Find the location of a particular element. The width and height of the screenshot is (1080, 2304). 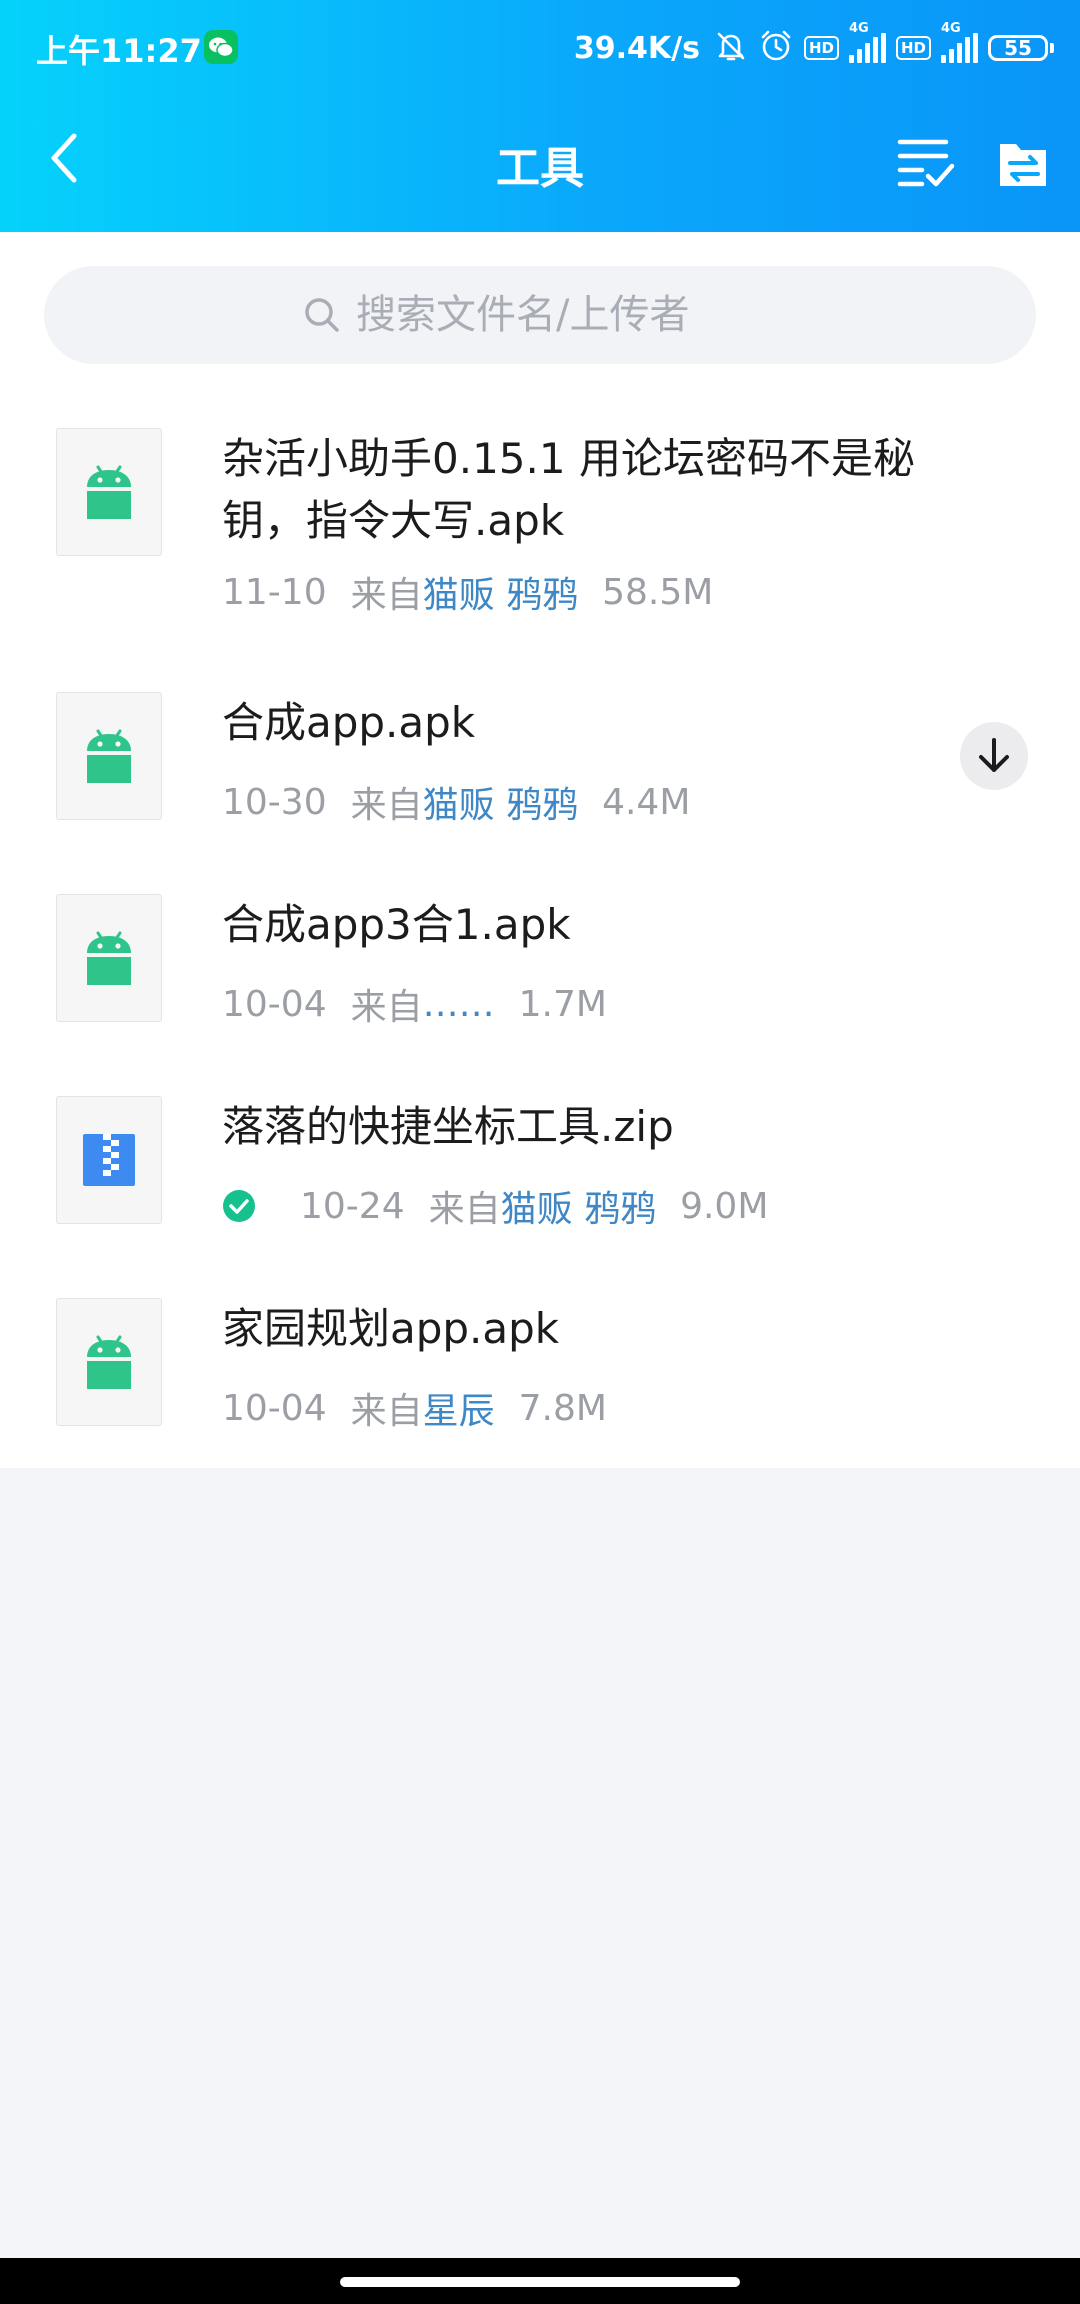

network-type-2: 4G is located at coordinates (951, 28).